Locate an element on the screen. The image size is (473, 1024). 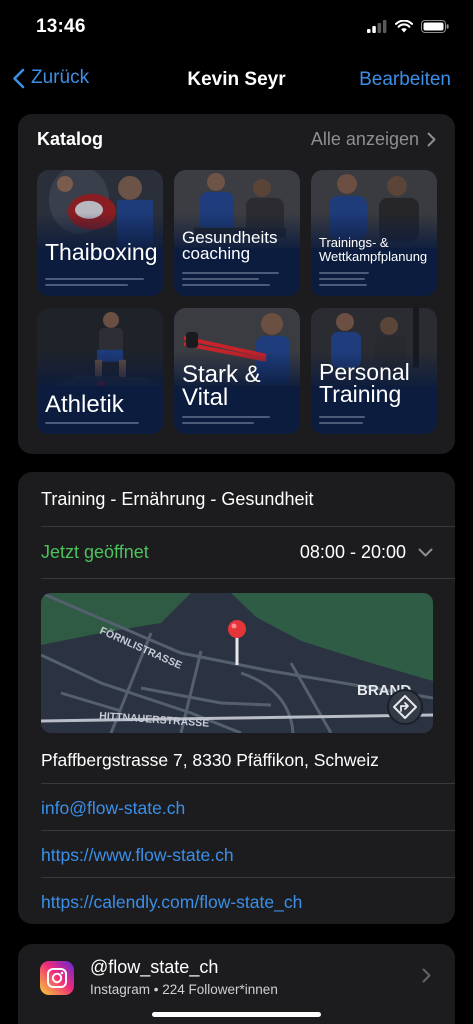
battery-icon is located at coordinates (435, 26).